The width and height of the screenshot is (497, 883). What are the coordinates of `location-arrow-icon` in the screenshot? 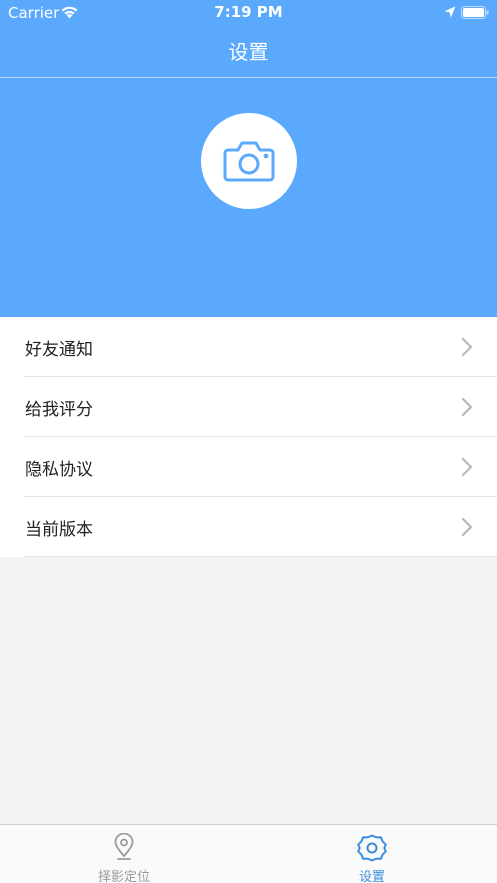 It's located at (450, 12).